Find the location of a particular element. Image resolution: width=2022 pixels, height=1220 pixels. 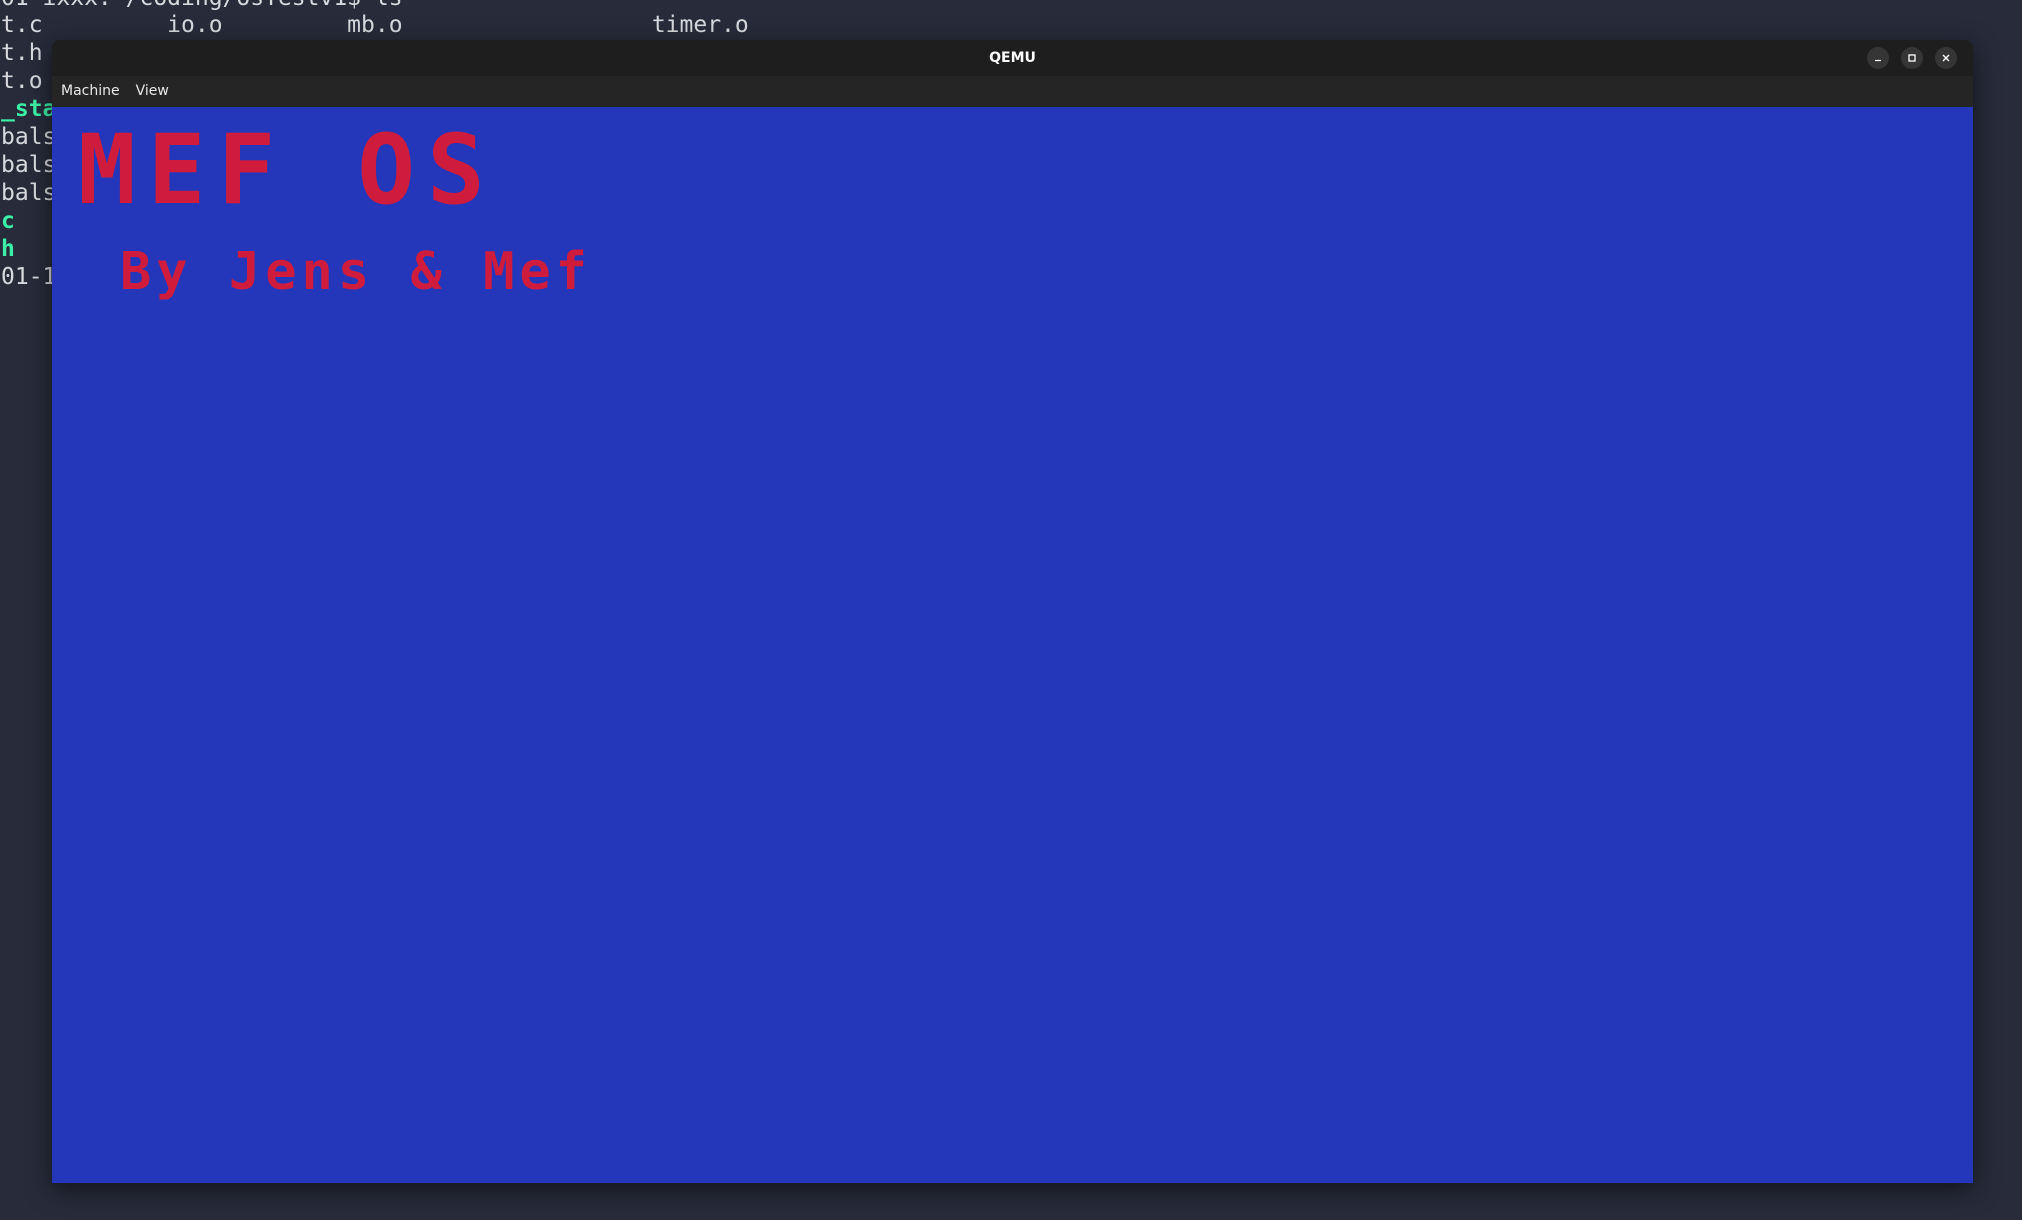

window-controls is located at coordinates (1912, 58).